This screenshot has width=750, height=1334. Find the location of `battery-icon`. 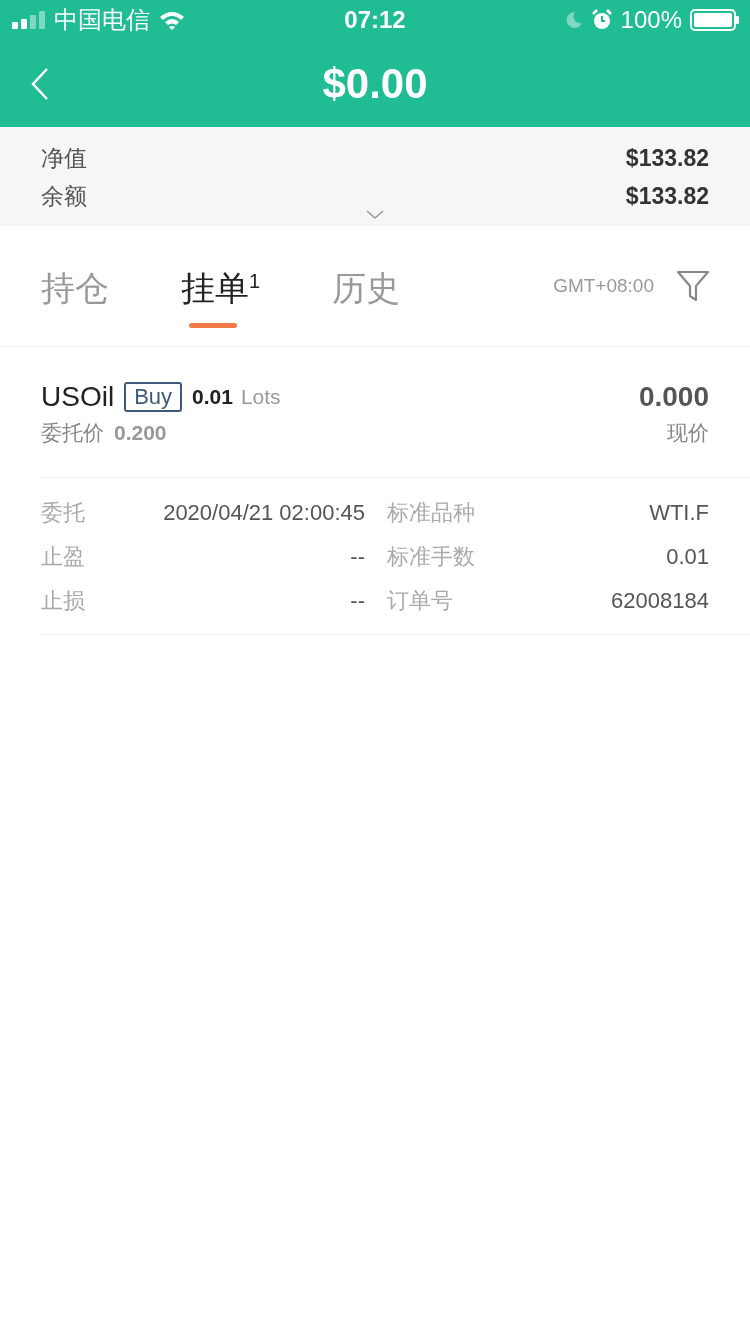

battery-icon is located at coordinates (715, 20).